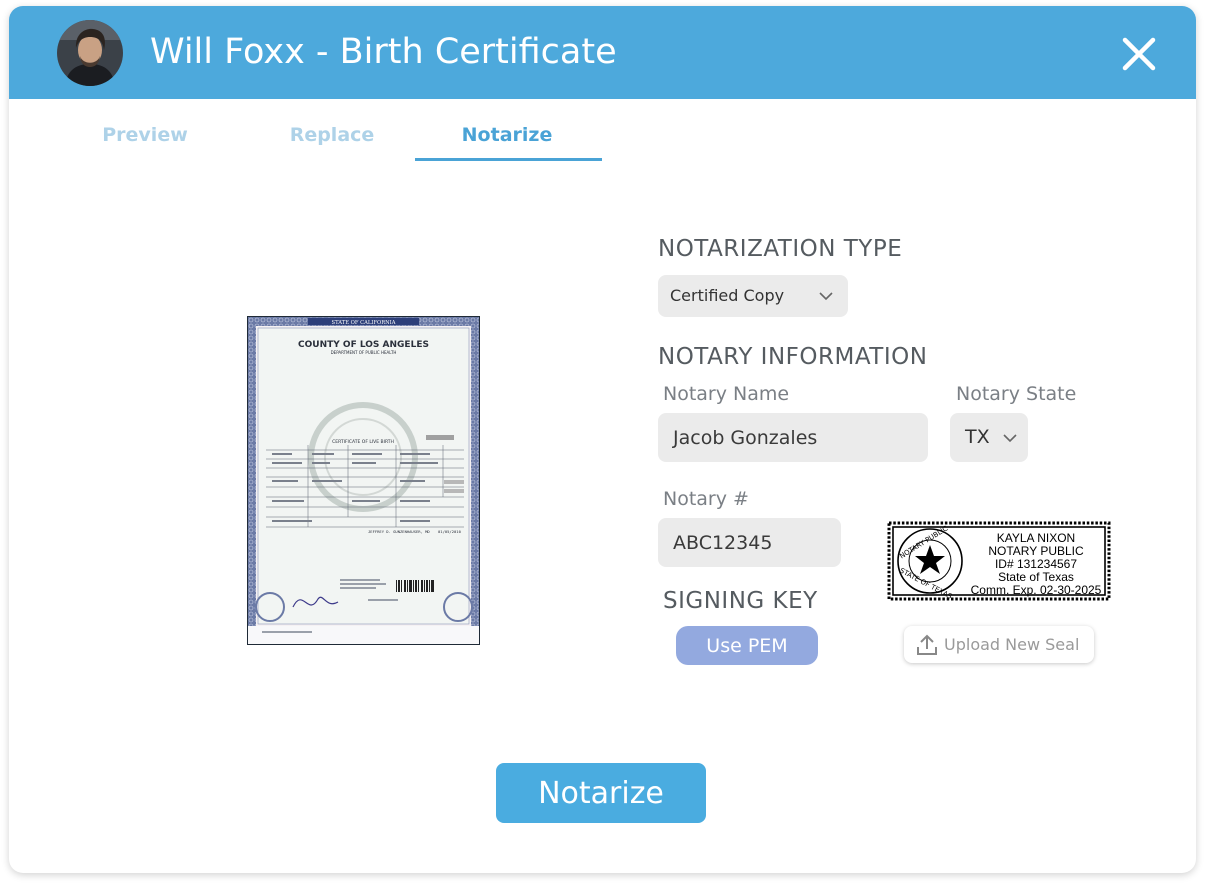 This screenshot has width=1205, height=885. I want to click on use-pem-button: Use PEM, so click(747, 645).